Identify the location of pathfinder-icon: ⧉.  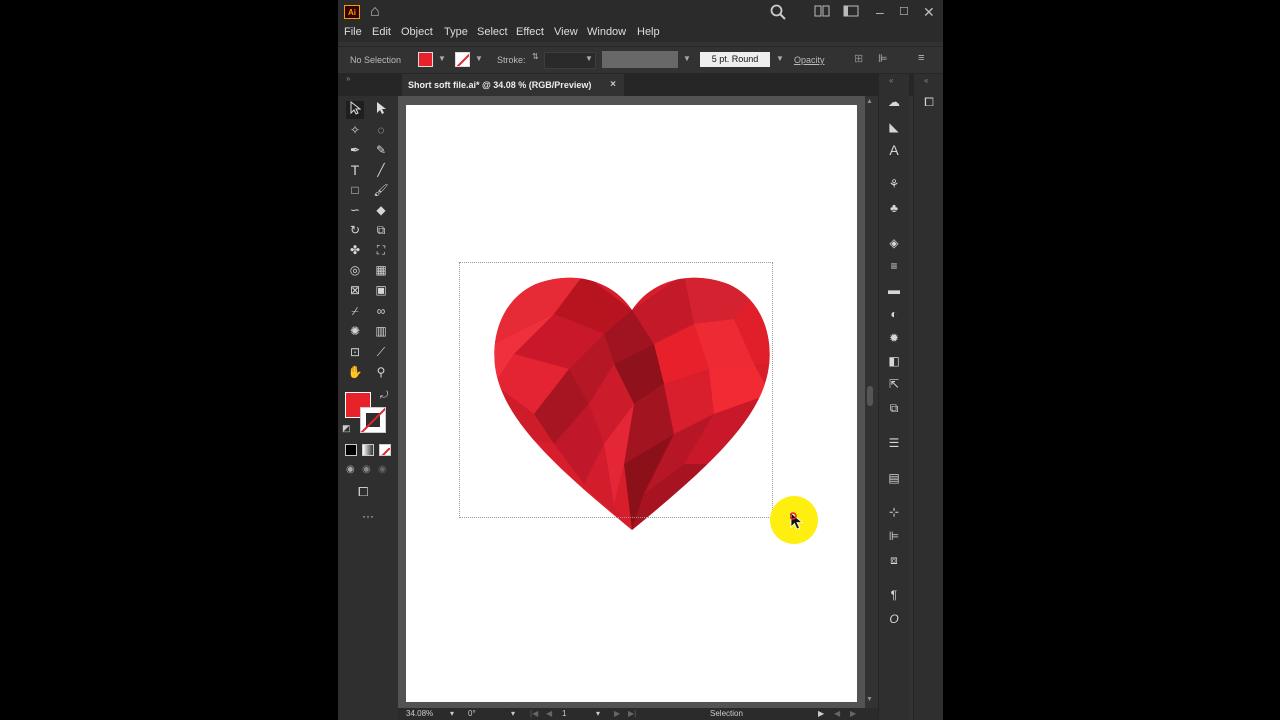
(894, 408).